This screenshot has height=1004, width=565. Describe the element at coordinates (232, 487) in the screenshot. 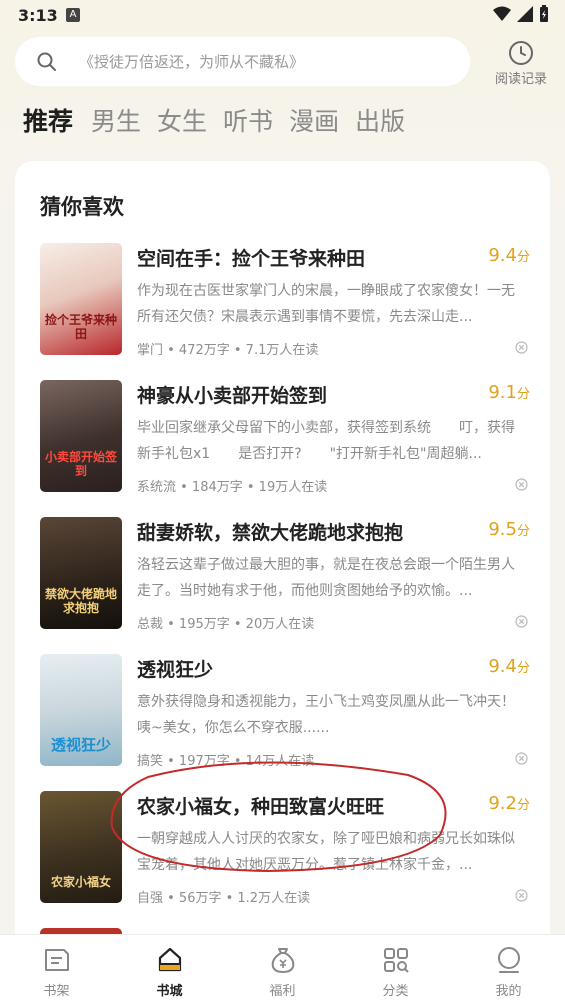

I see `book-meta: 系统流 • 184万字 • 19万人在读` at that location.